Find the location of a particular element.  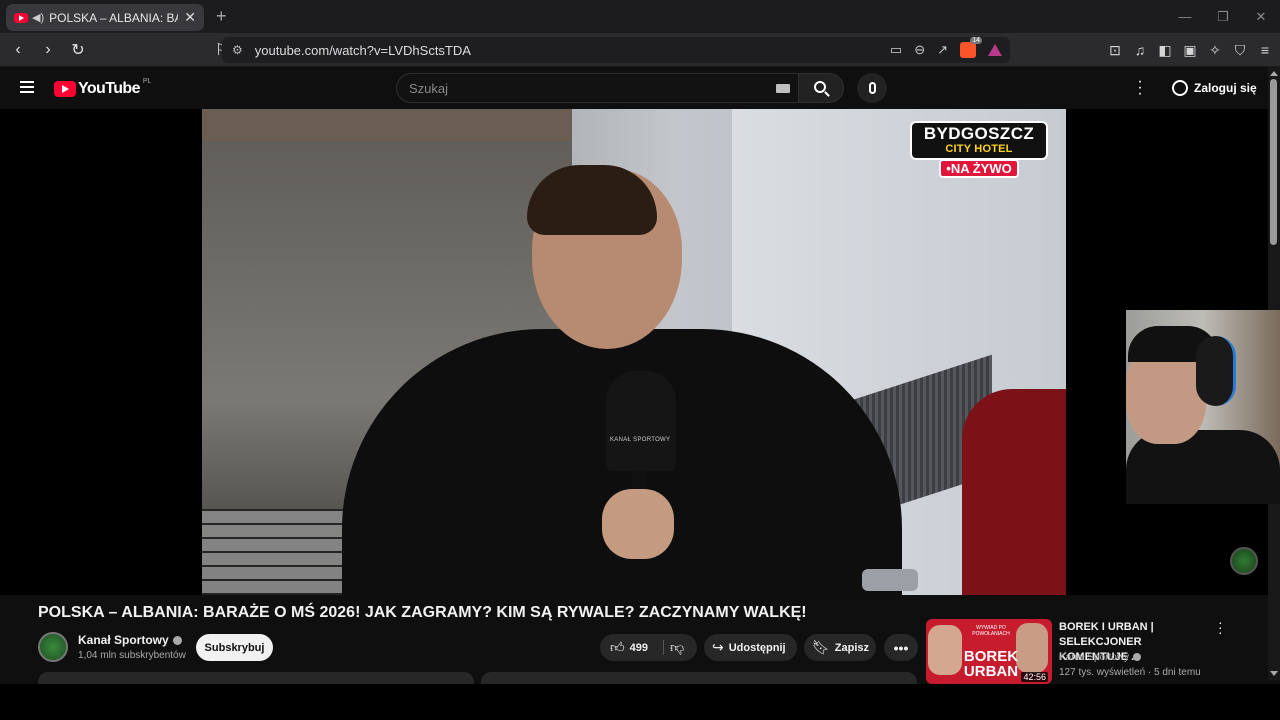

restore-icon: ❐ is located at coordinates (1223, 17).